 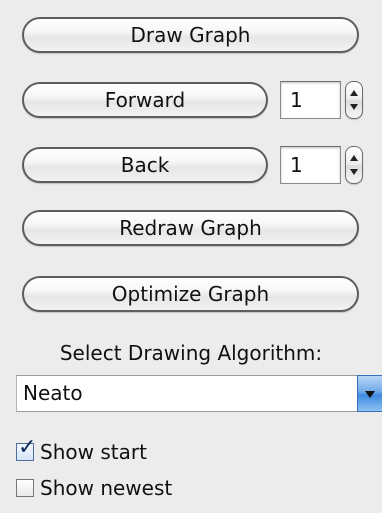 What do you see at coordinates (310, 165) in the screenshot?
I see `back-steps-field: 1` at bounding box center [310, 165].